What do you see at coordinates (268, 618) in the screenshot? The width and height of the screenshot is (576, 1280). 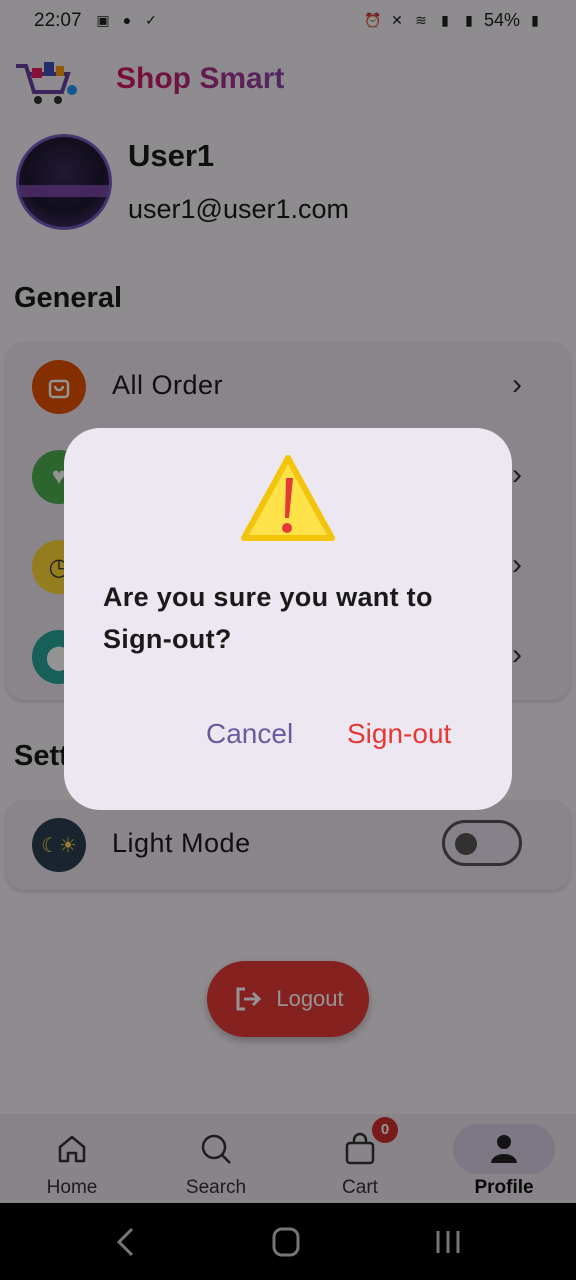 I see `dialog-message: Are you sure you want to Sign-out?` at bounding box center [268, 618].